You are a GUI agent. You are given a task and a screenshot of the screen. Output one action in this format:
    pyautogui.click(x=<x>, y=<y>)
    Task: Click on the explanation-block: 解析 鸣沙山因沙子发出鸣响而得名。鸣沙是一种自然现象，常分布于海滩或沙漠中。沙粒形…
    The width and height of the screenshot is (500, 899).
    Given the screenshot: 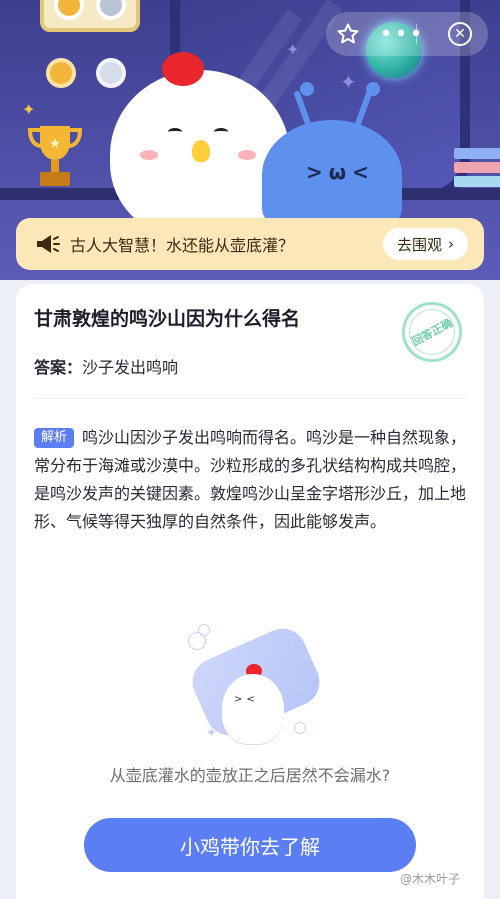 What is the action you would take?
    pyautogui.click(x=252, y=480)
    